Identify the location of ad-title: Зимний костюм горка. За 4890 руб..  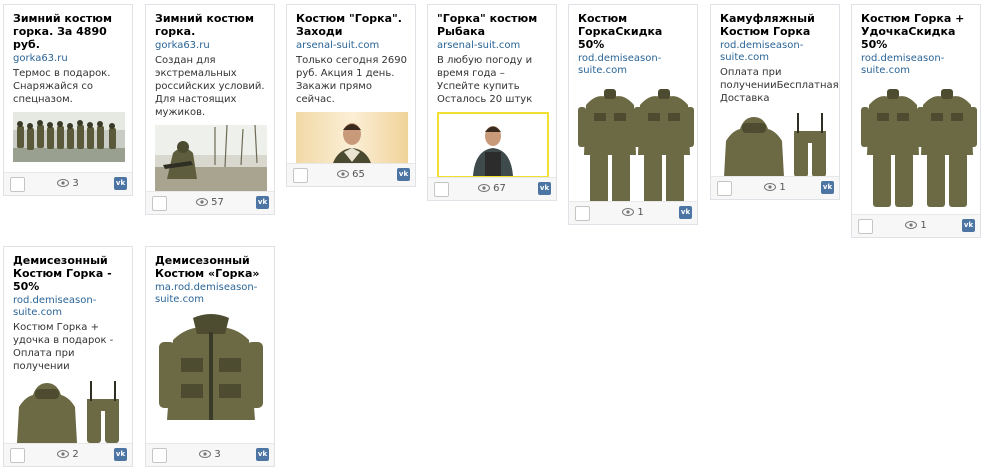
(69, 31).